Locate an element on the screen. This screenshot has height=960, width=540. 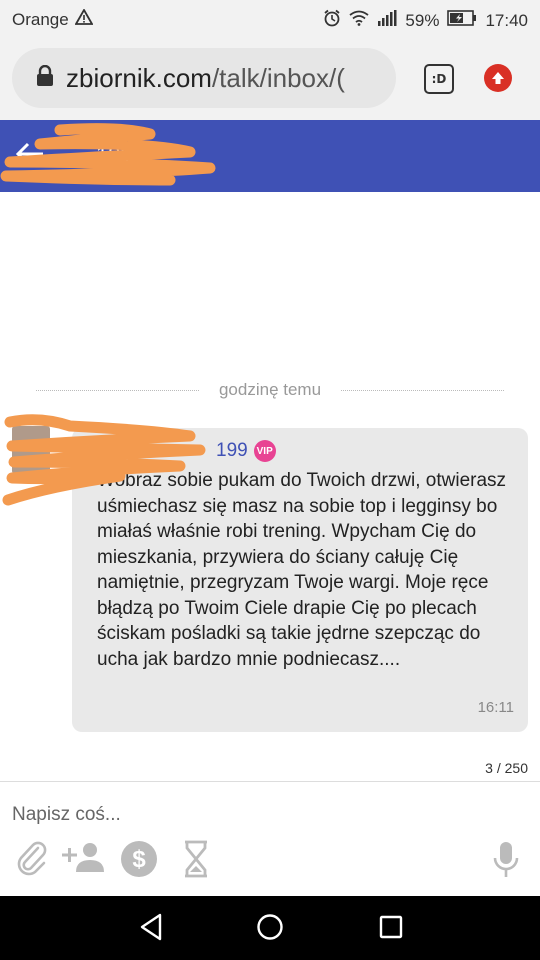
compose-separator is located at coordinates (270, 781).